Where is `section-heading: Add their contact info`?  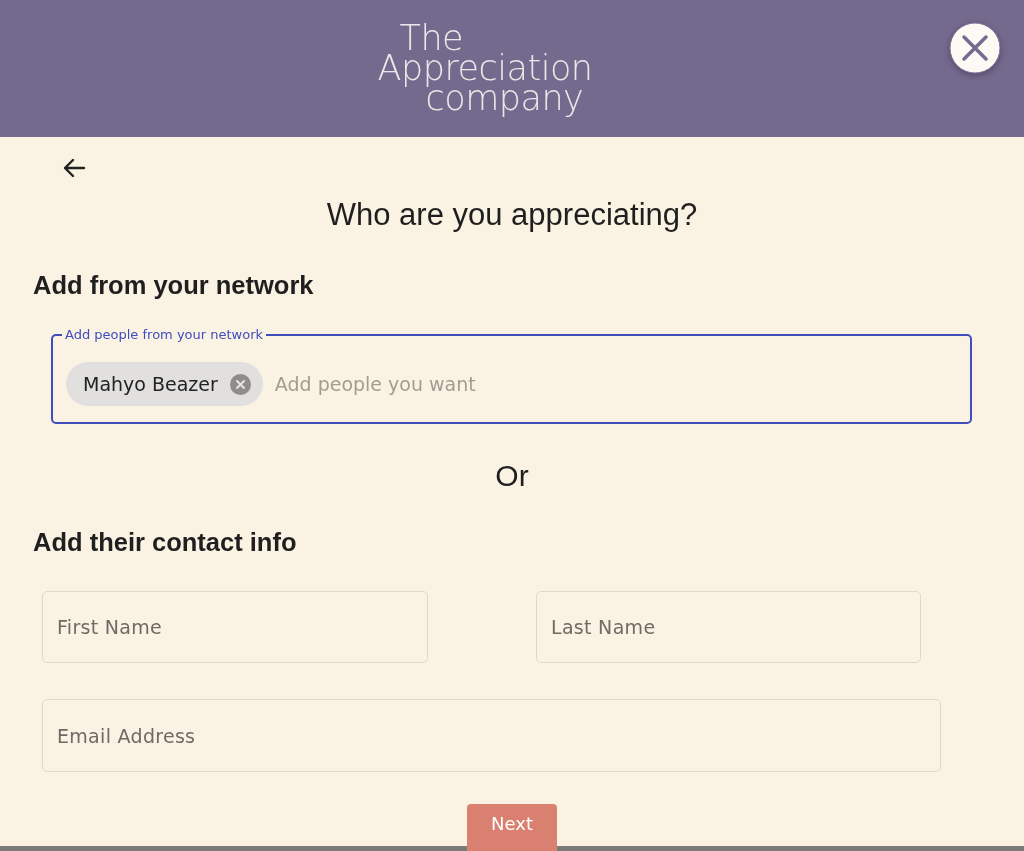 section-heading: Add their contact info is located at coordinates (165, 542).